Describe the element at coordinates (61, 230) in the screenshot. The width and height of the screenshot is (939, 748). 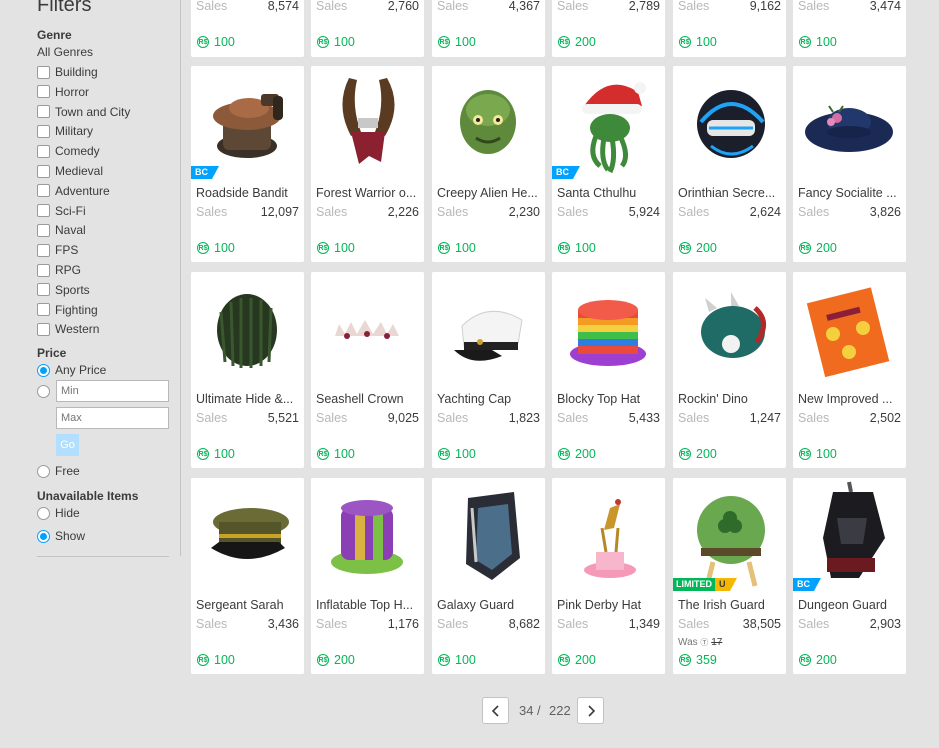
I see `genre-checkbox-row: Naval` at that location.